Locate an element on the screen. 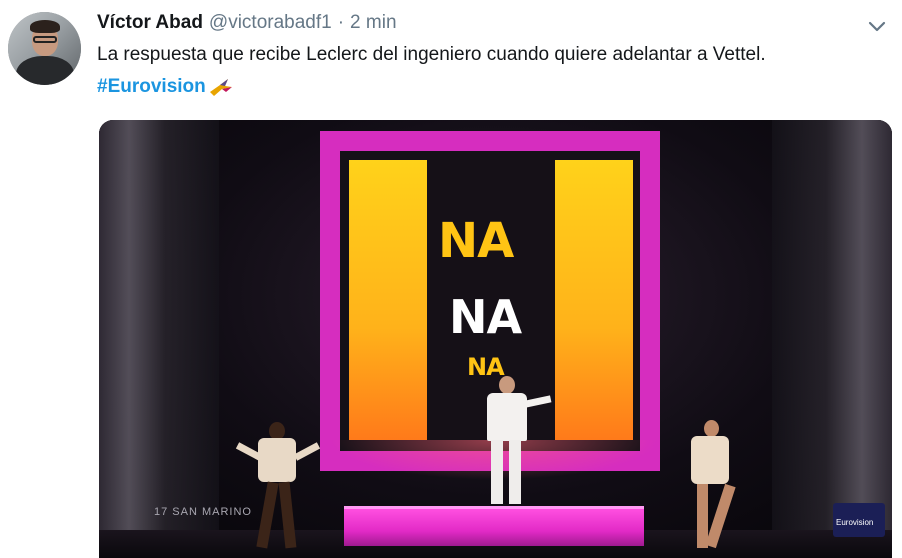 The image size is (902, 558). hashtag-link: #Eurovision is located at coordinates (151, 87).